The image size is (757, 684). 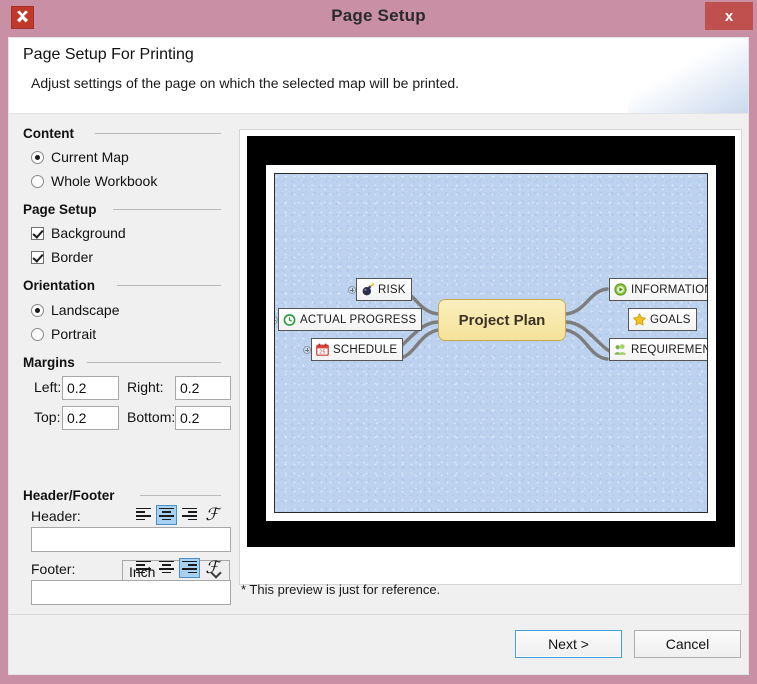 I want to click on star-icon, so click(x=639, y=320).